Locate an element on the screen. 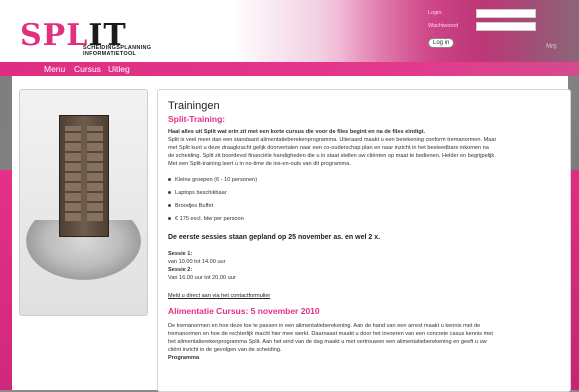  logo-main-text: SPL is located at coordinates (54, 35).